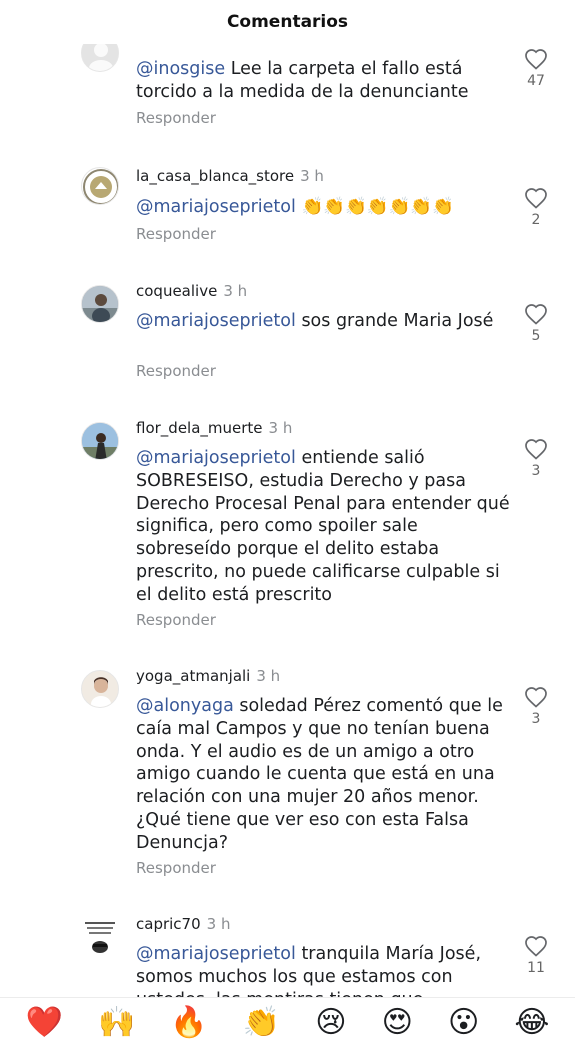  I want to click on username: flor_dela_muerte, so click(199, 428).